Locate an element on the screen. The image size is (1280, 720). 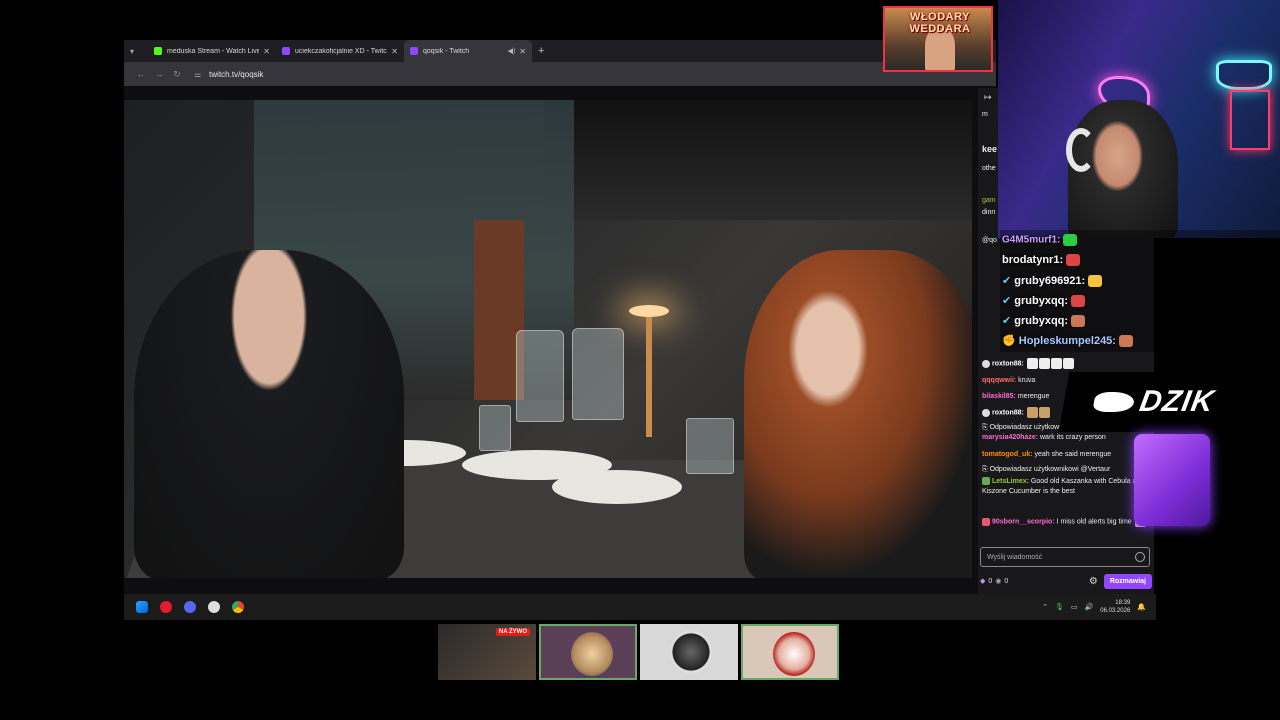
chat-input: Wyślij wiadomość is located at coordinates (1065, 557).